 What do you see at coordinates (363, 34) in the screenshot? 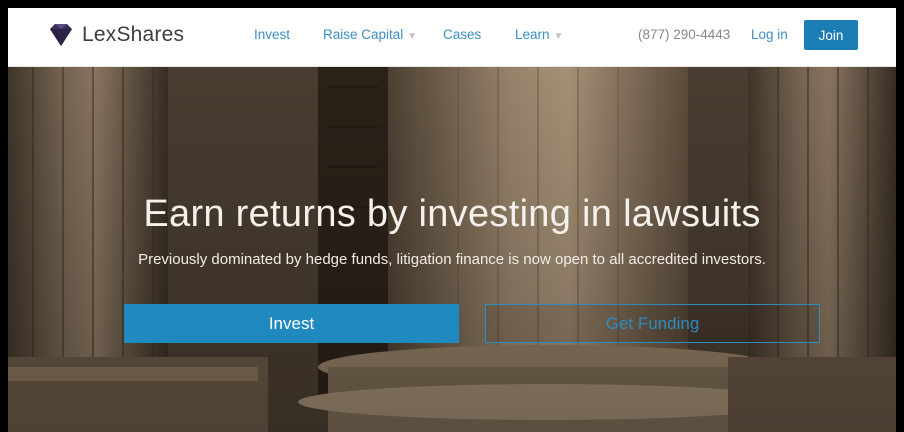
I see `nav-raise-capital-label: Raise Capital` at bounding box center [363, 34].